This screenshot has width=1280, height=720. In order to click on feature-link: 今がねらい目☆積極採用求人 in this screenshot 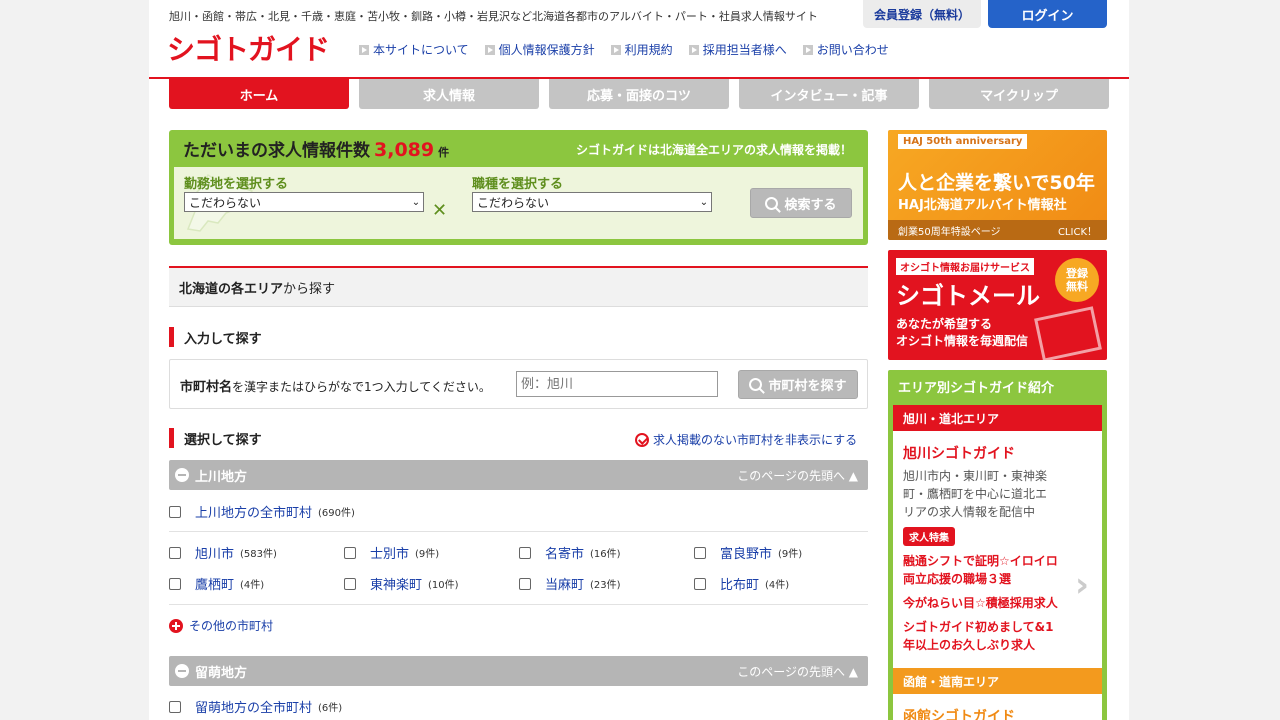, I will do `click(983, 600)`.